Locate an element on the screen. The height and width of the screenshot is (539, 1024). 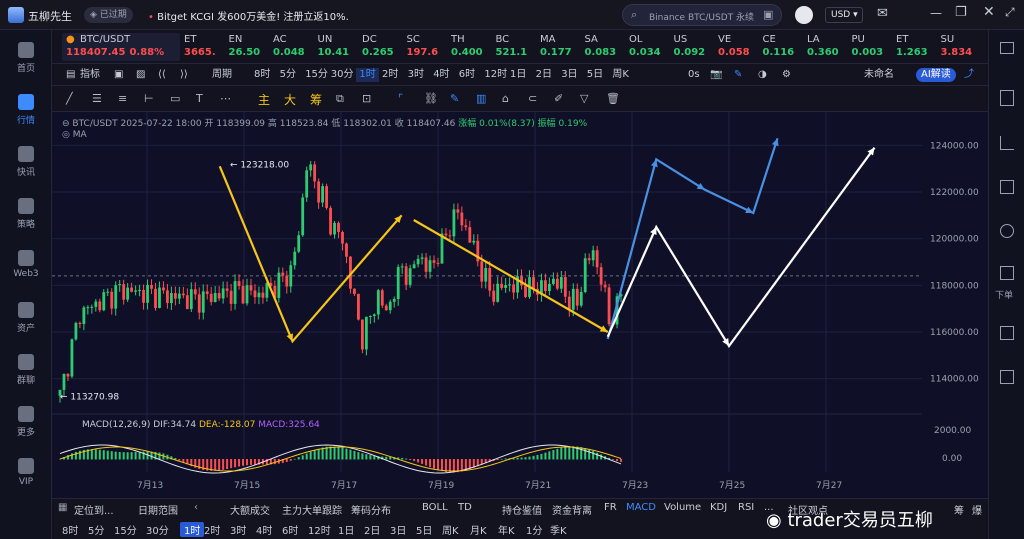
list-icon is located at coordinates (1007, 333).